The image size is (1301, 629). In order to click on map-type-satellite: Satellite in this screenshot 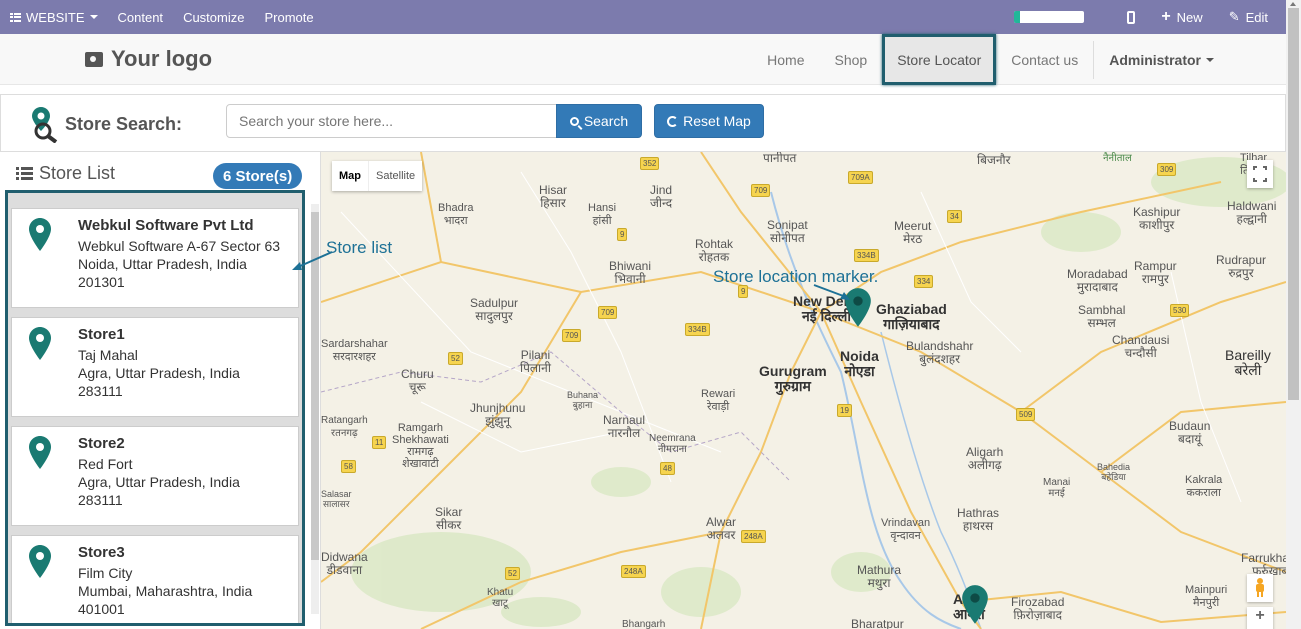, I will do `click(395, 176)`.